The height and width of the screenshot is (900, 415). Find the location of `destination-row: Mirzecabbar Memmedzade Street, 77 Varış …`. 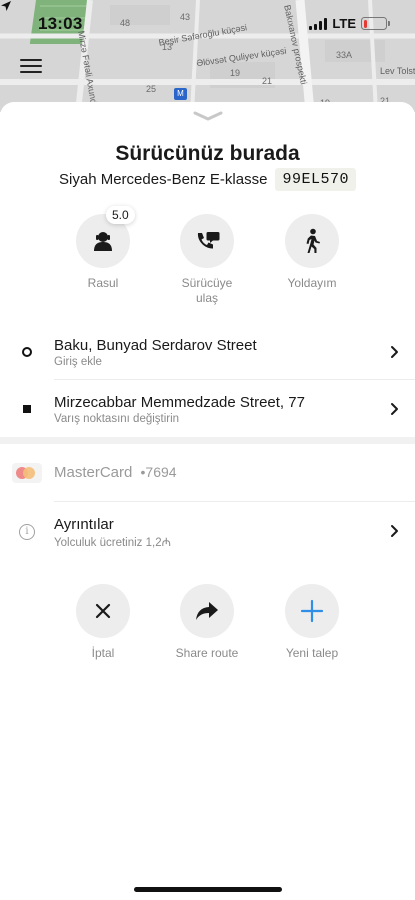

destination-row: Mirzecabbar Memmedzade Street, 77 Varış … is located at coordinates (207, 409).